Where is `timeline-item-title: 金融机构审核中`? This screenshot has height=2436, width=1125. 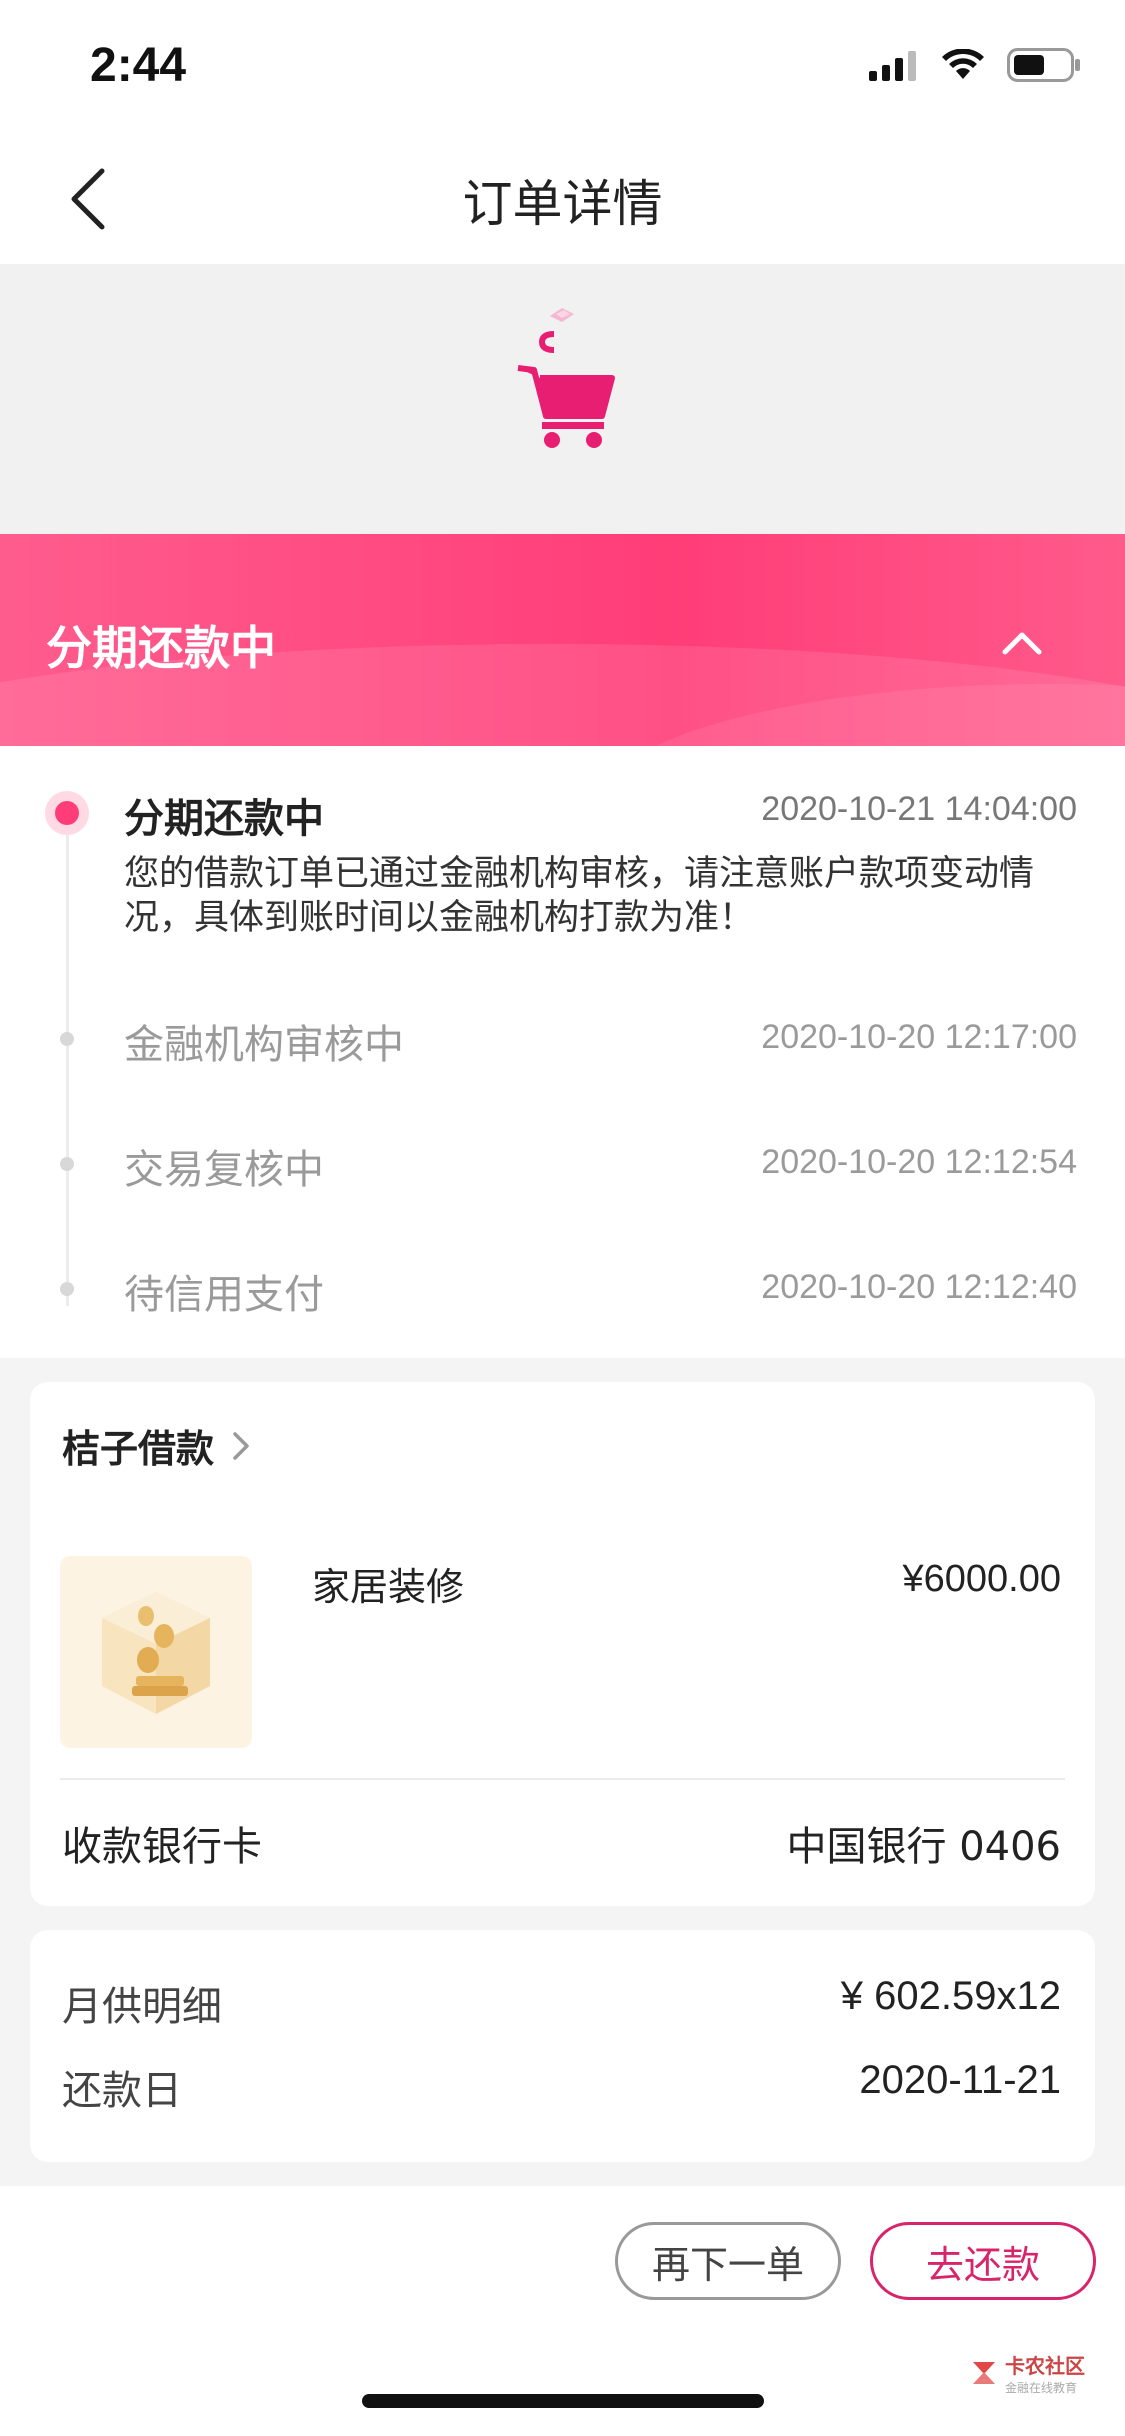
timeline-item-title: 金融机构审核中 is located at coordinates (264, 1045).